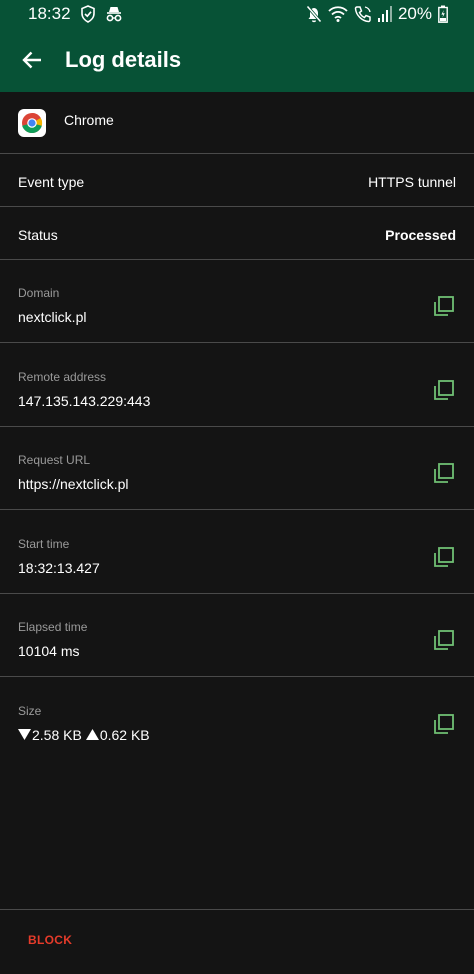 The width and height of the screenshot is (474, 974). What do you see at coordinates (84, 735) in the screenshot?
I see `size-value: 2.58 KB 0.62 KB` at bounding box center [84, 735].